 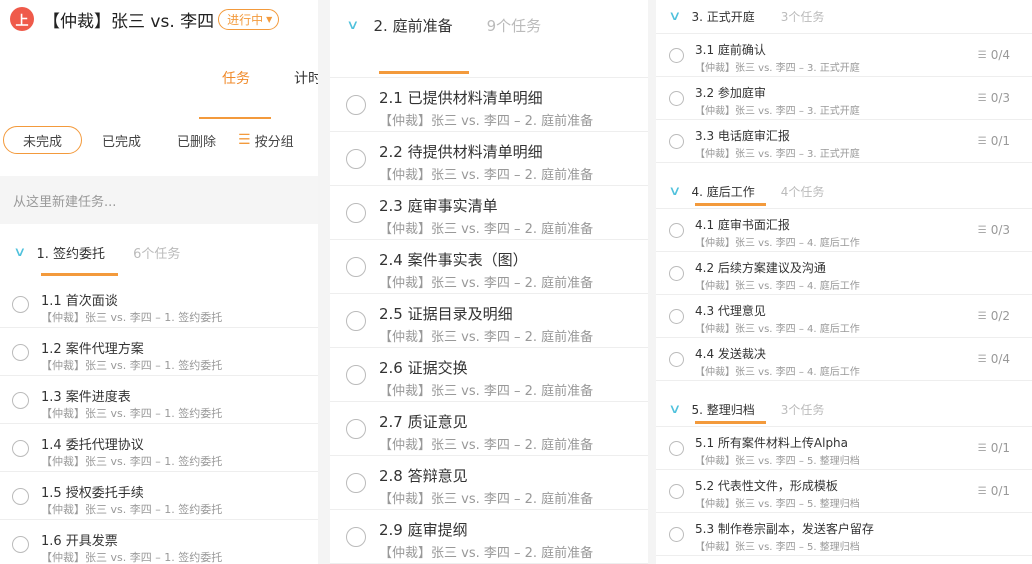 I want to click on status-dropdown: 进行中 ▼, so click(x=249, y=19).